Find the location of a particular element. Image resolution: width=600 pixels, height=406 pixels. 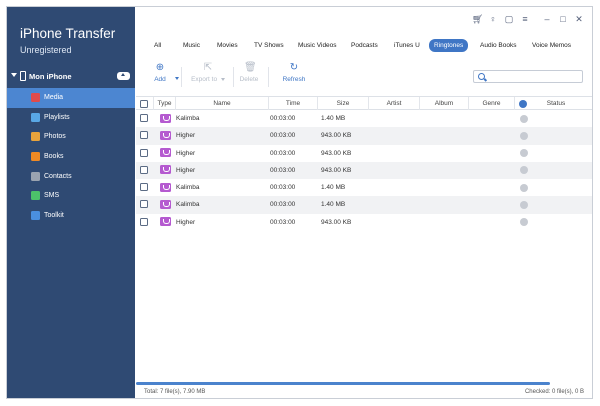

cart-icon: 🛒︎ is located at coordinates (477, 19).